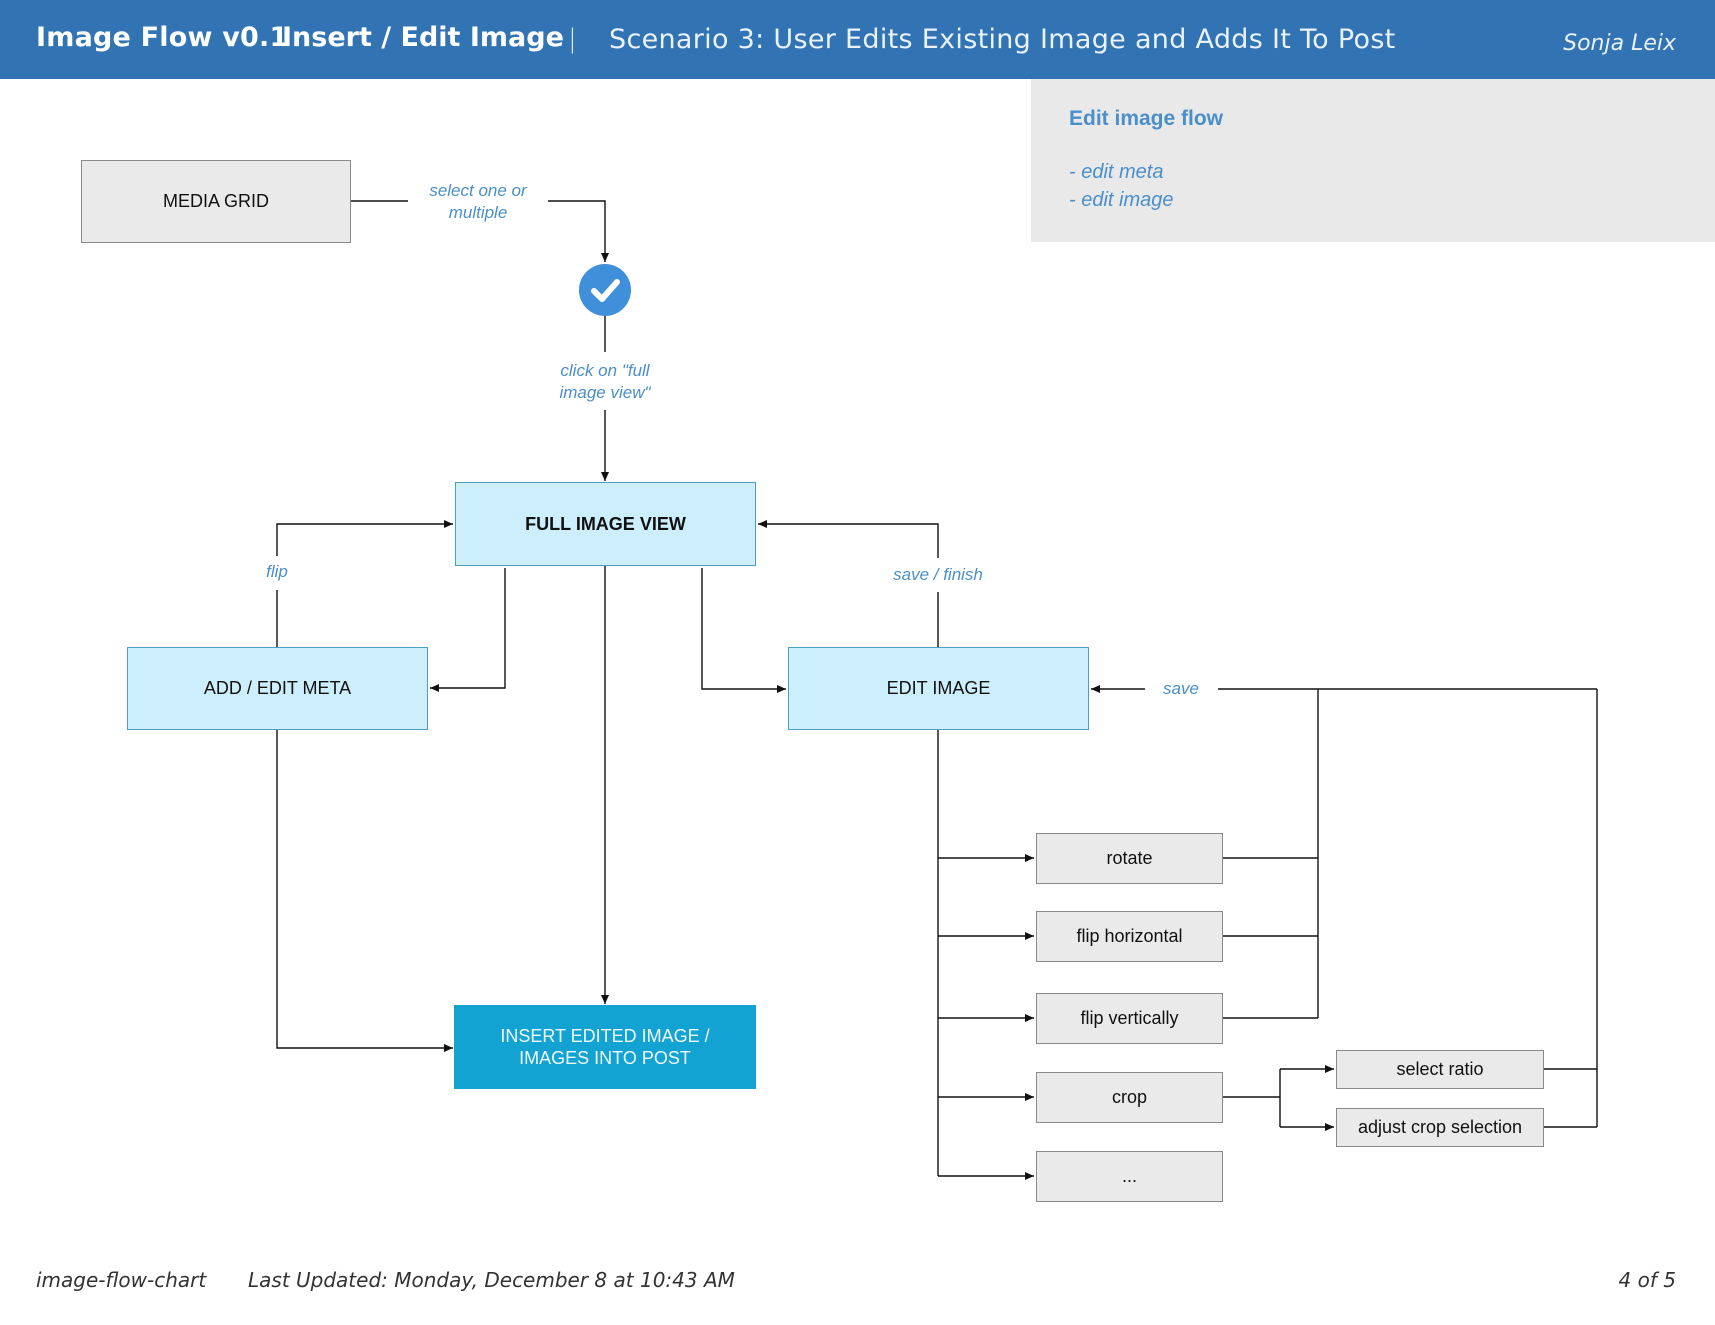 Image resolution: width=1715 pixels, height=1325 pixels. I want to click on edge-label-save: save, so click(1181, 689).